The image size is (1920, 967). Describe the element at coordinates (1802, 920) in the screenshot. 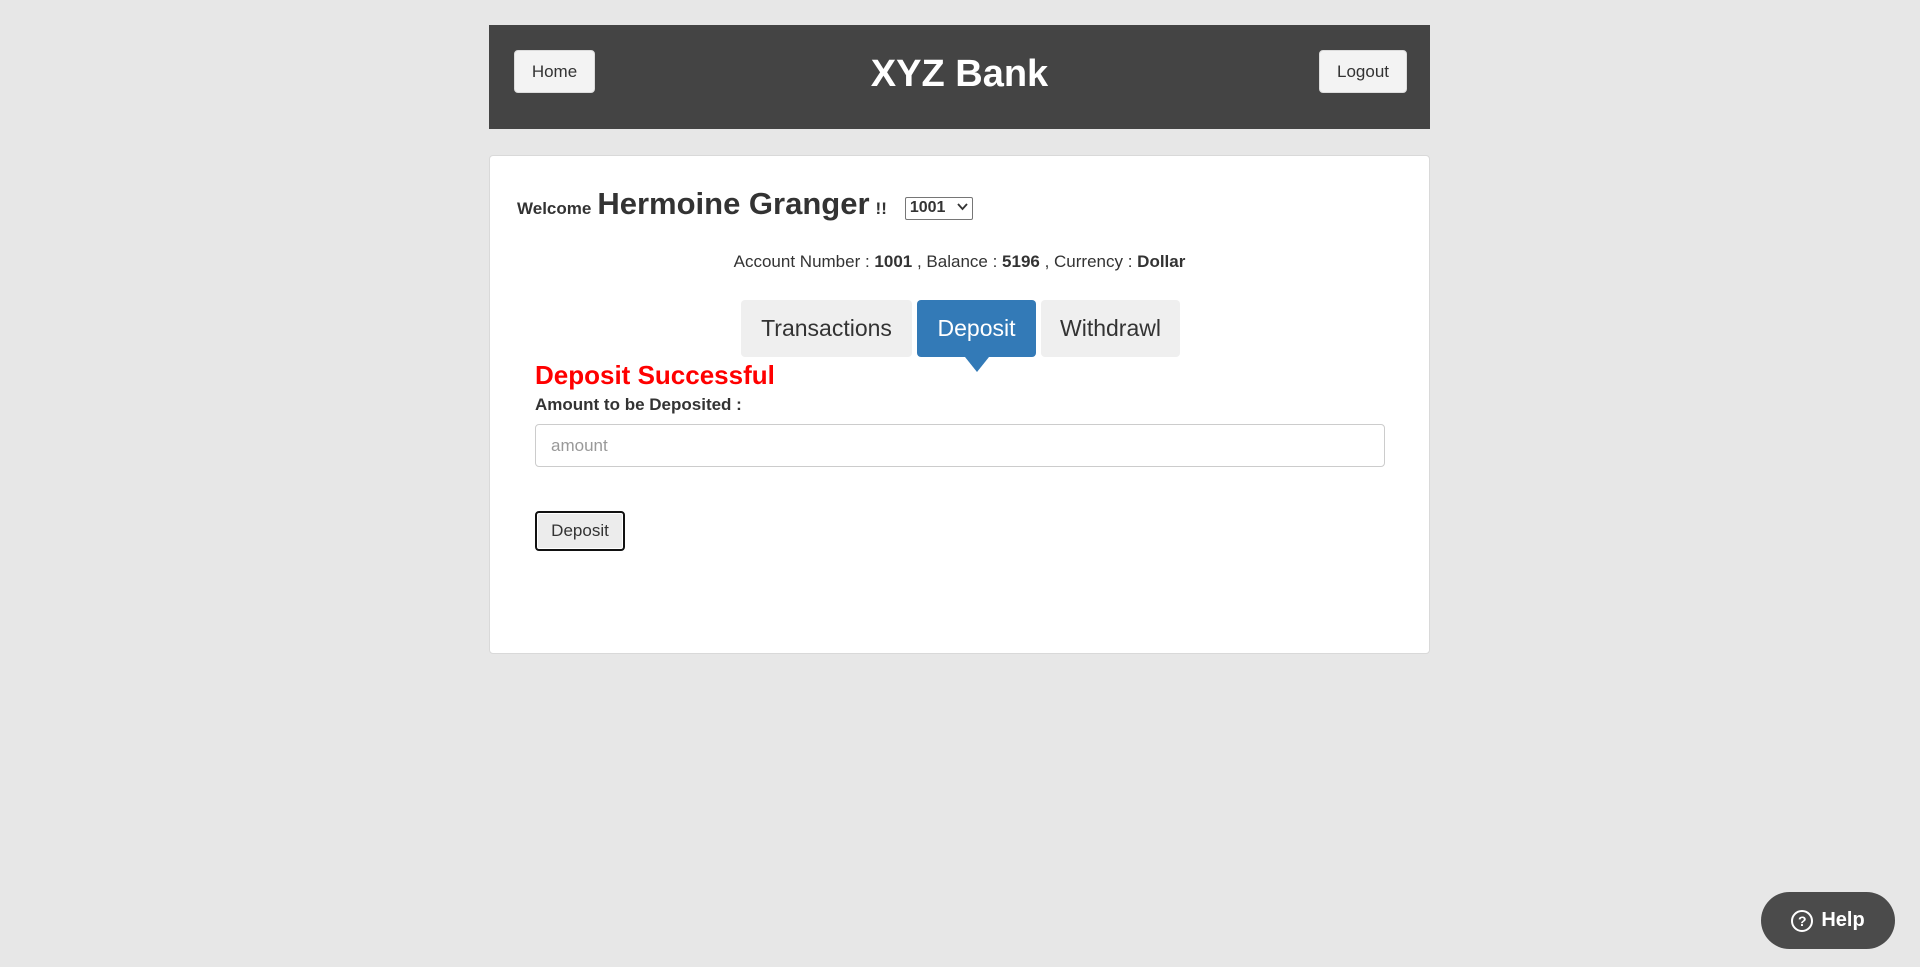

I see `question-circle-icon: ?` at that location.